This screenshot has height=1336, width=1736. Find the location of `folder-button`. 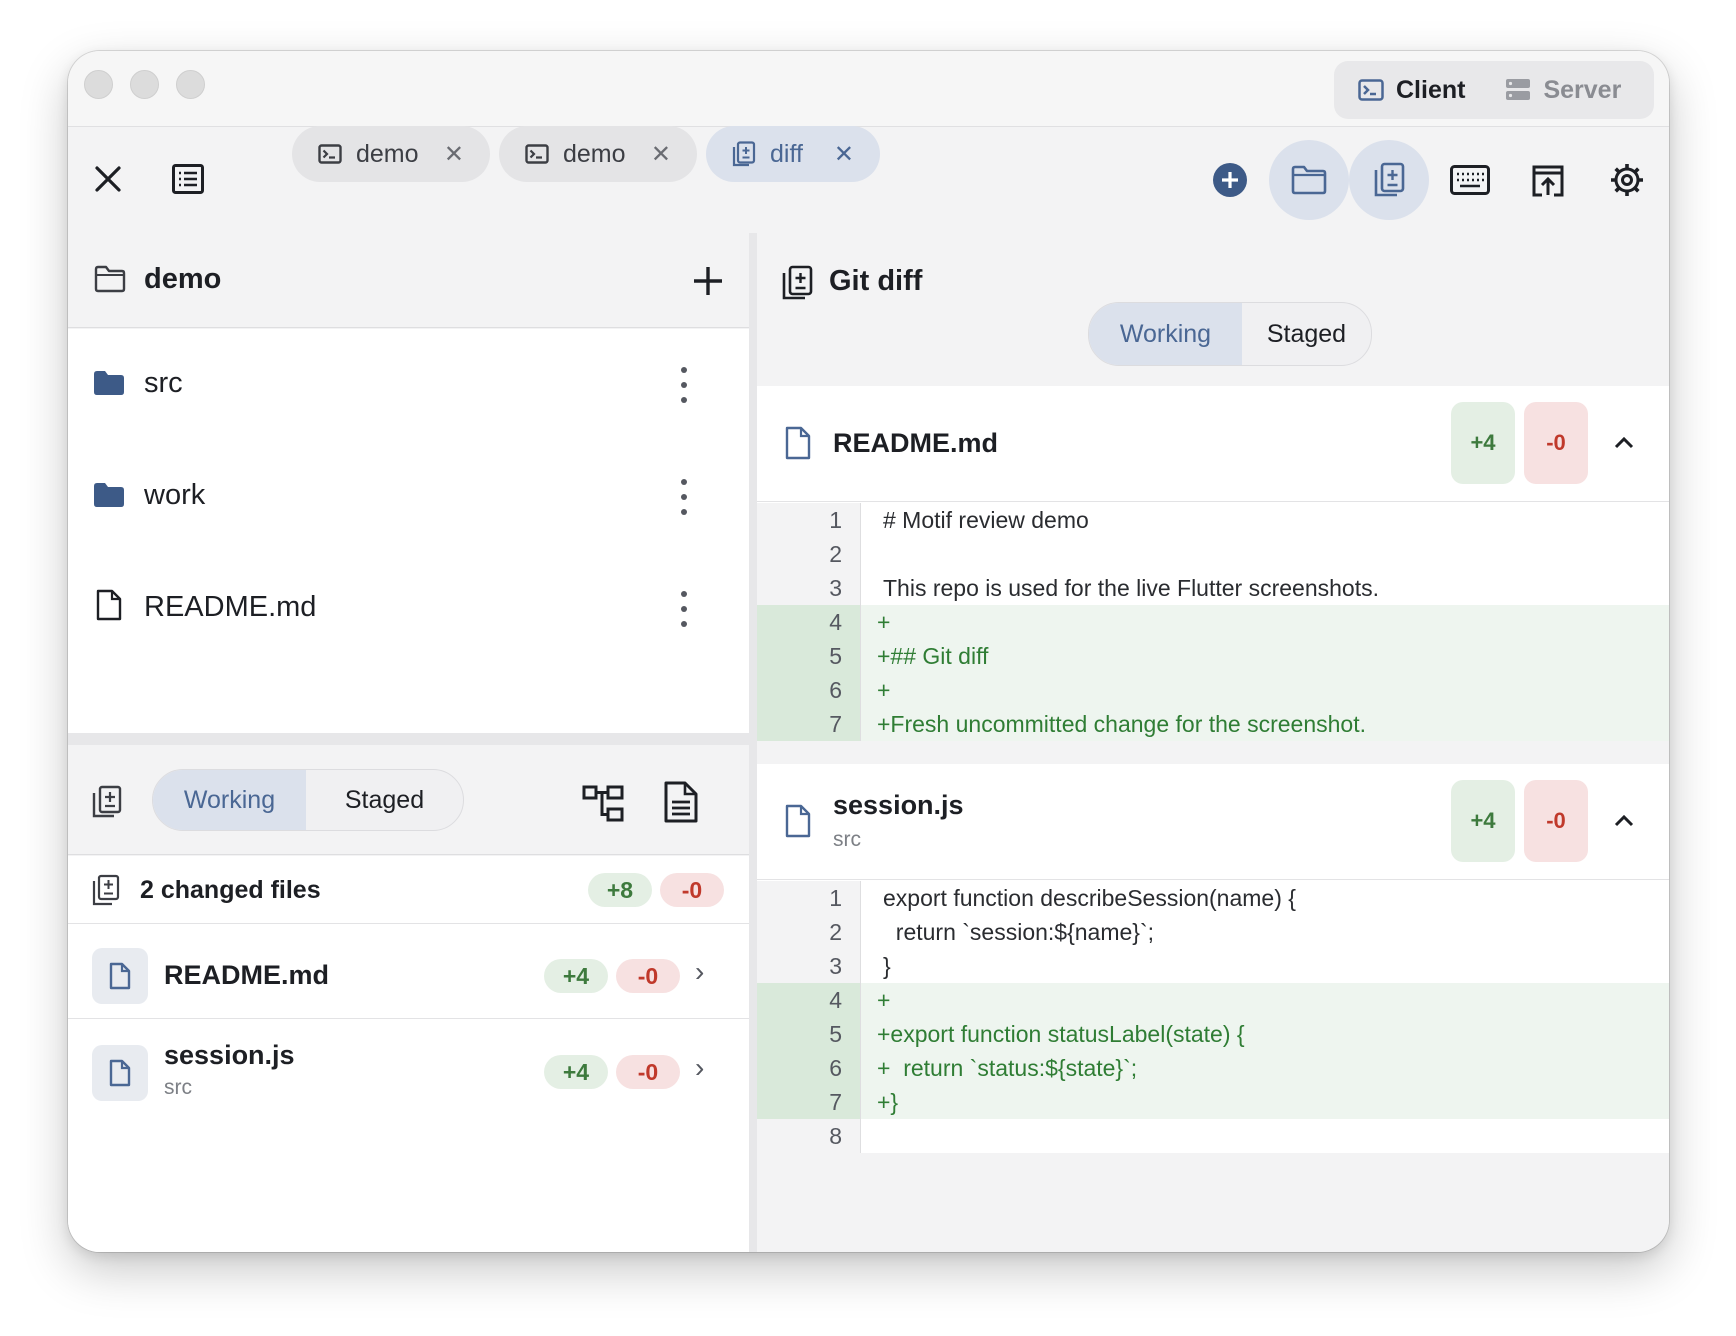

folder-button is located at coordinates (1309, 180).